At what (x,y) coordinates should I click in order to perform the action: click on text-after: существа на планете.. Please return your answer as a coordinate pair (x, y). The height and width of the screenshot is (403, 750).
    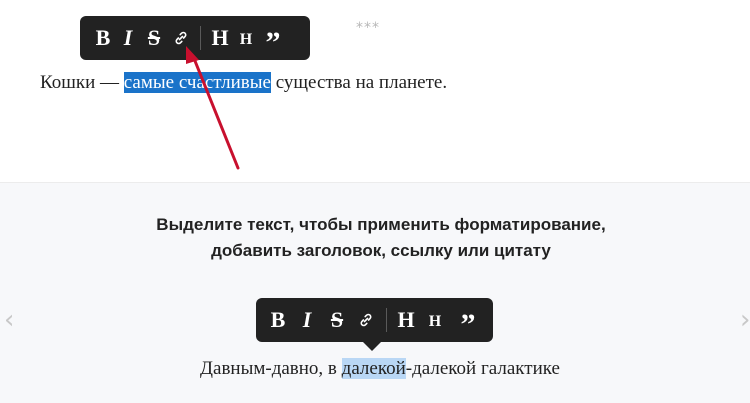
    Looking at the image, I should click on (359, 82).